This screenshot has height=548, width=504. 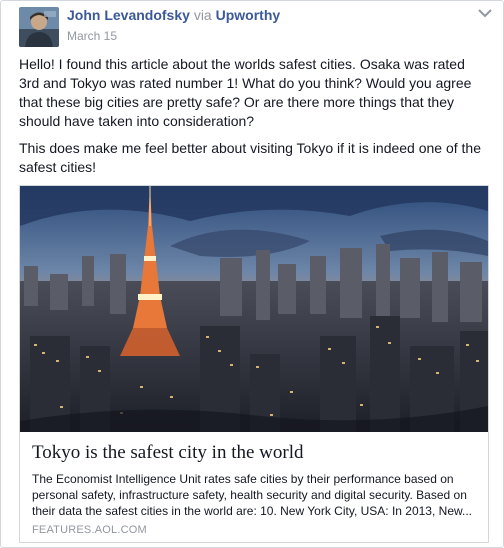 I want to click on chevron-down-icon, so click(x=485, y=13).